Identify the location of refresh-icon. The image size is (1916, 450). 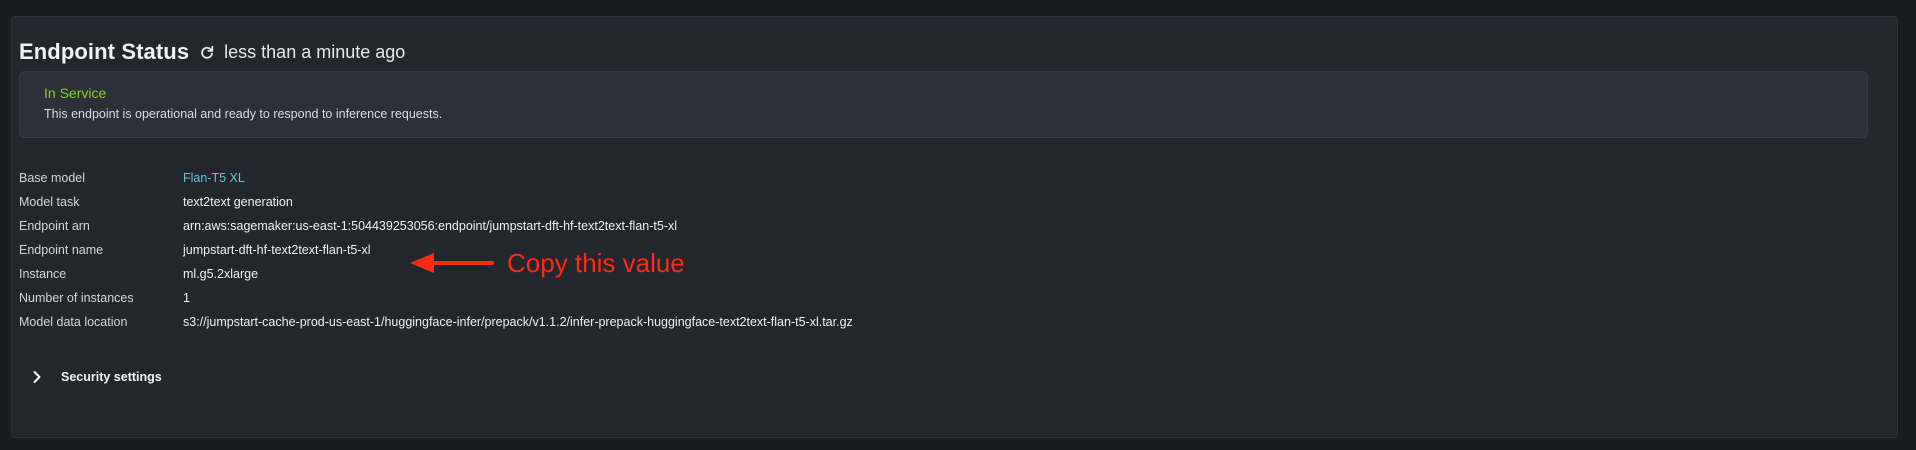
(207, 52).